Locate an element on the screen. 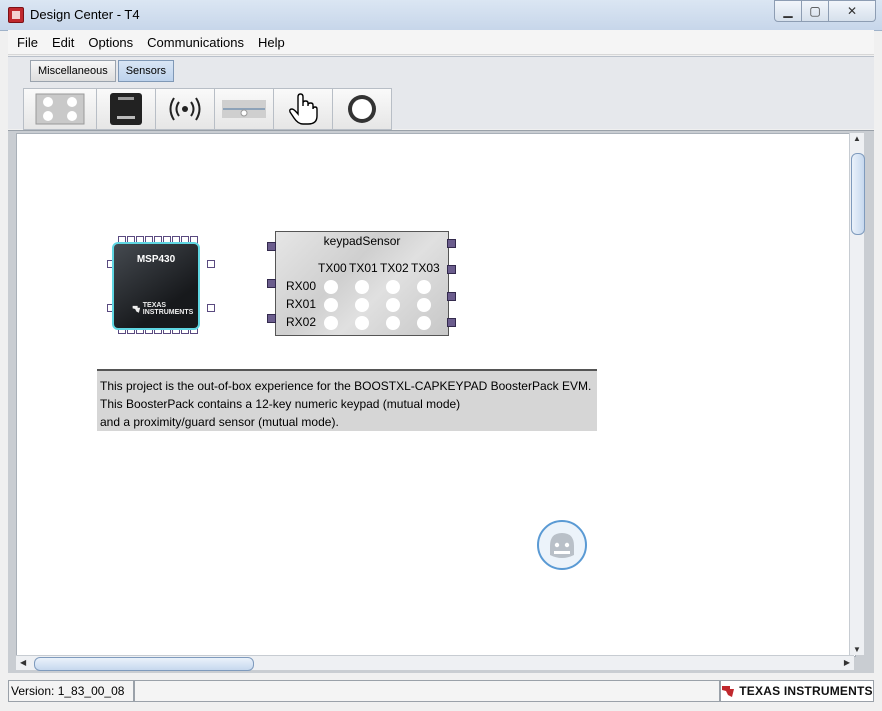 This screenshot has width=882, height=711. keypad-tool-icon is located at coordinates (60, 109).